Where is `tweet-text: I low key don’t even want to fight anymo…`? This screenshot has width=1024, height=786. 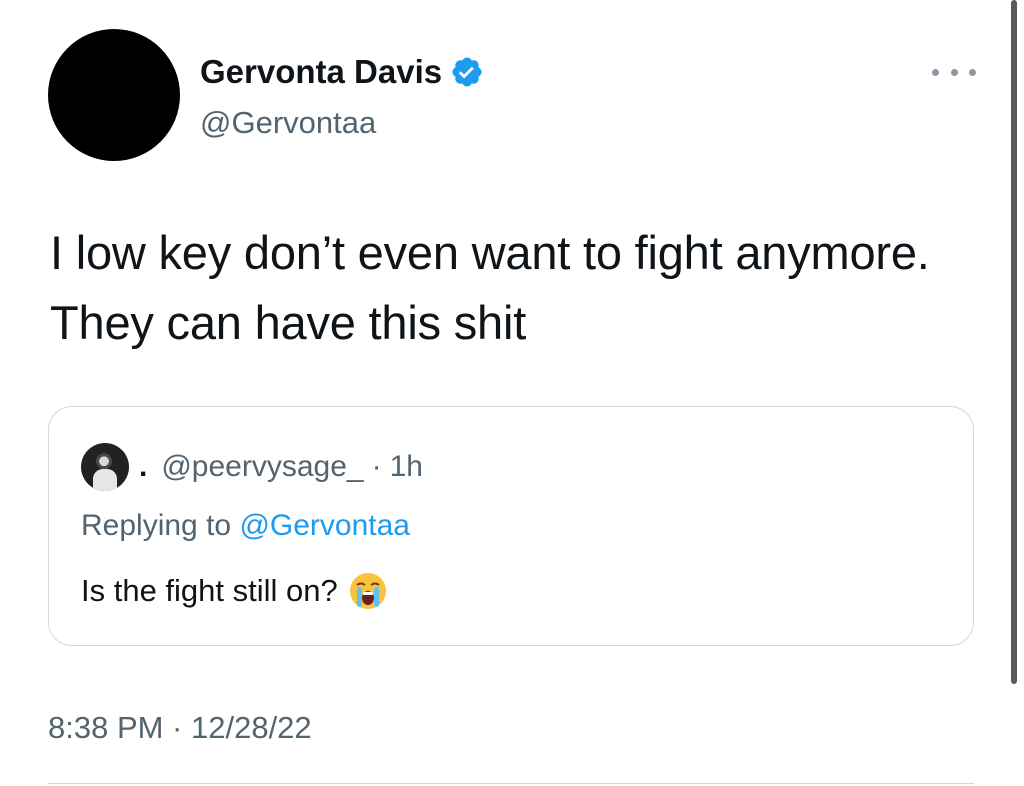
tweet-text: I low key don’t even want to fight anymo… is located at coordinates (490, 287).